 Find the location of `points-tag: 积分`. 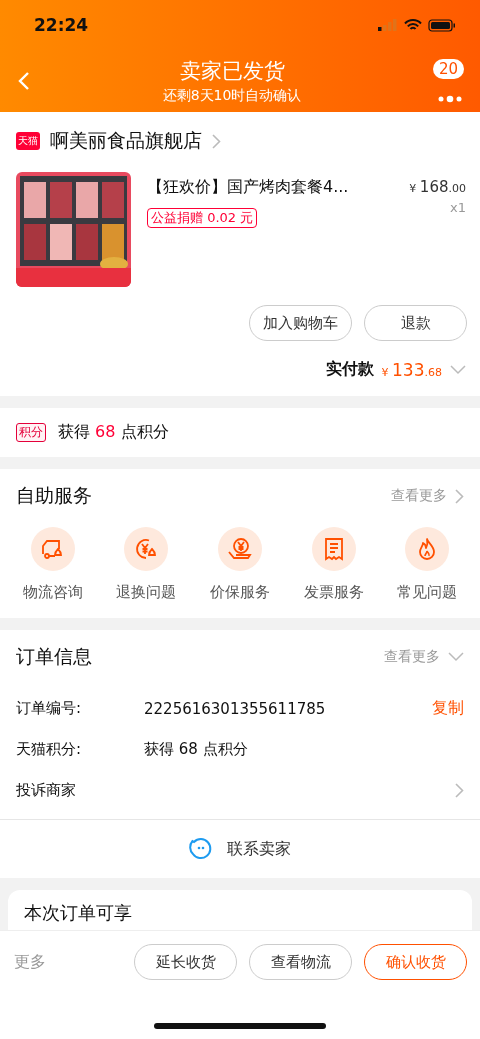

points-tag: 积分 is located at coordinates (31, 432).